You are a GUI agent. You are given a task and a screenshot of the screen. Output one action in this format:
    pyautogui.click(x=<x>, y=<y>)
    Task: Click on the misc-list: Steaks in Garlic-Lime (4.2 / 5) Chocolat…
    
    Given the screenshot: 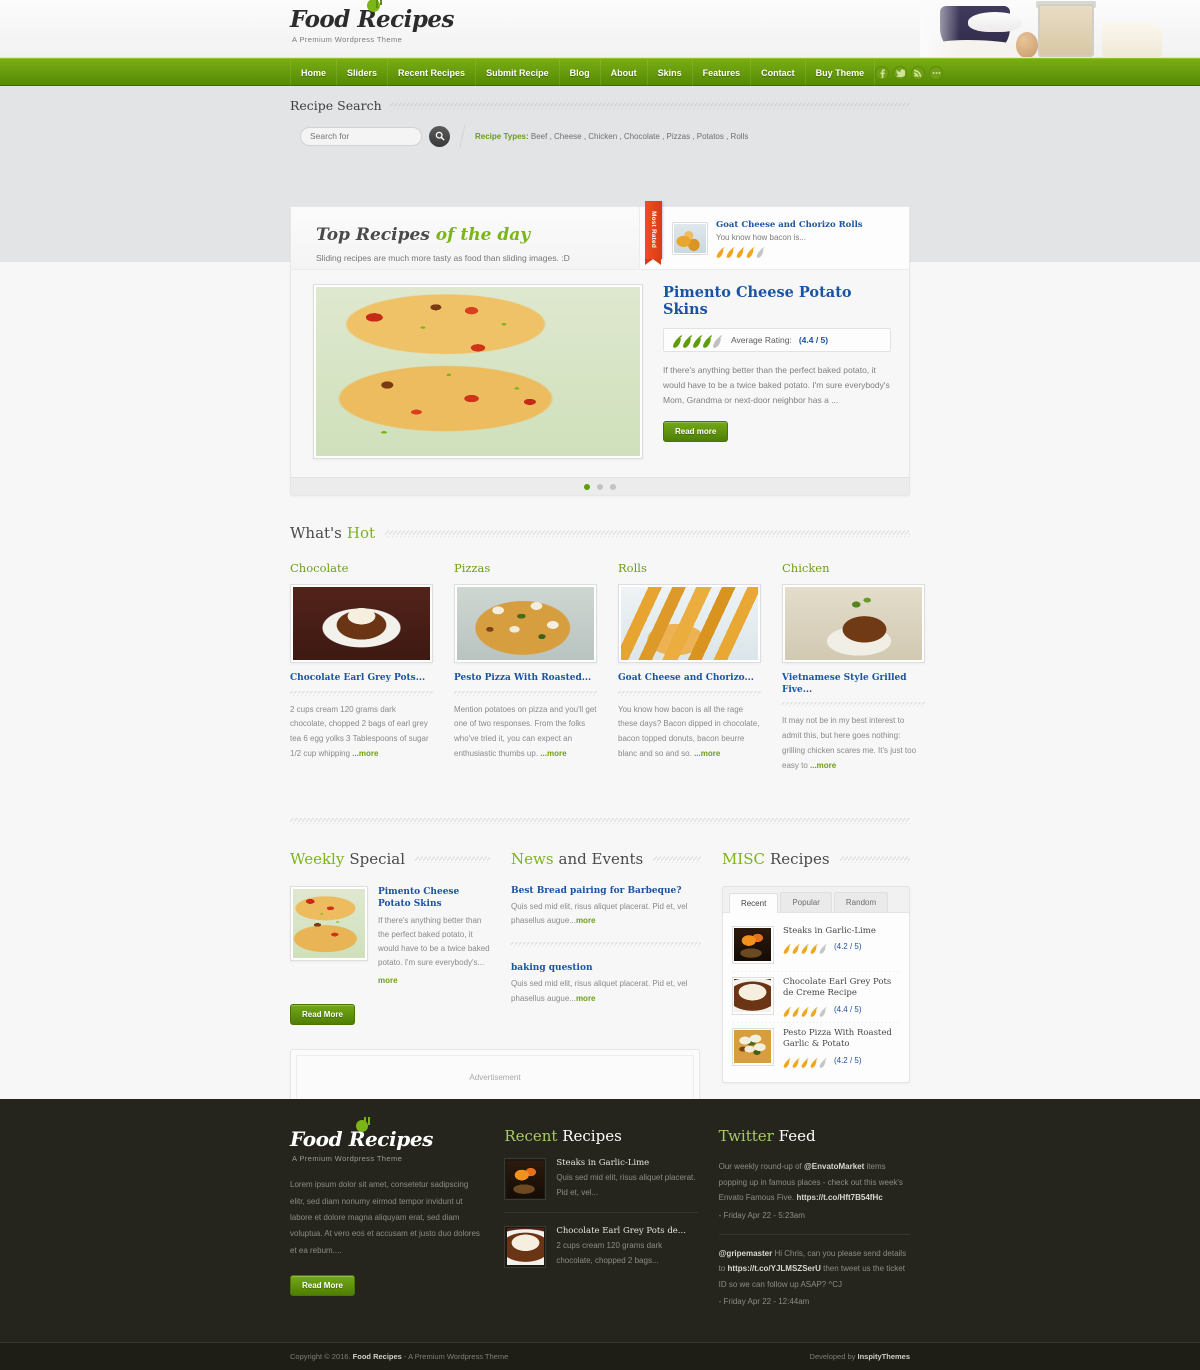 What is the action you would take?
    pyautogui.click(x=816, y=997)
    